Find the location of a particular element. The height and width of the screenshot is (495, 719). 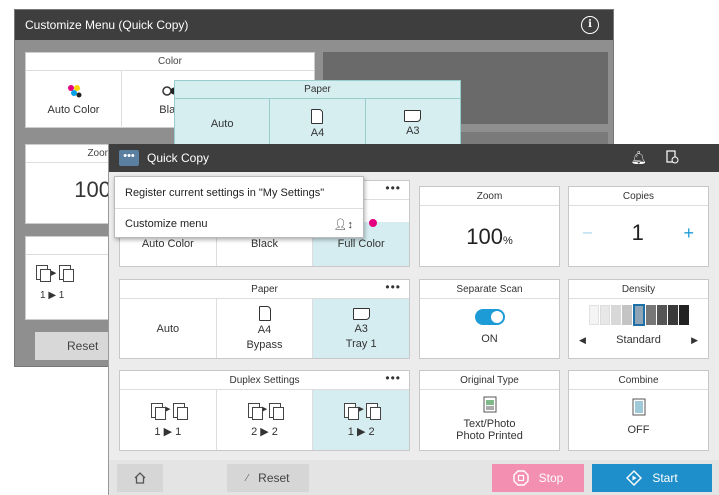

paper-a3-tray1-option: A3 Tray 1 is located at coordinates (361, 328).